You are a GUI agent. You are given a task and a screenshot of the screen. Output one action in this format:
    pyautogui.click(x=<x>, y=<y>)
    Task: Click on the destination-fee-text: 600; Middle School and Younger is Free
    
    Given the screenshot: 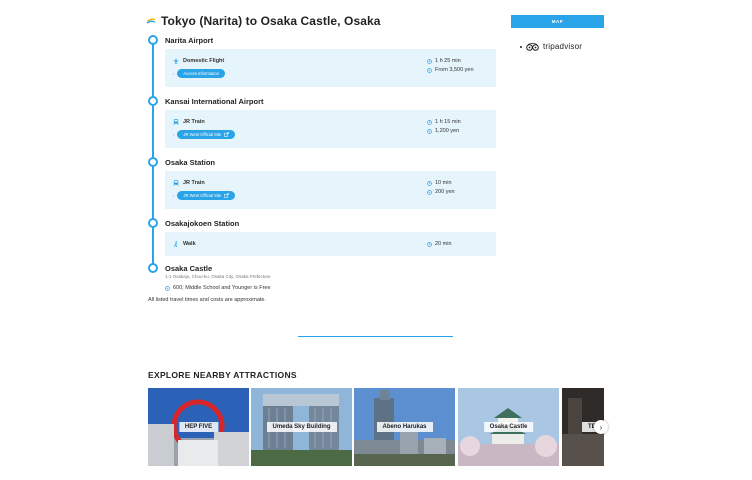 What is the action you would take?
    pyautogui.click(x=222, y=288)
    